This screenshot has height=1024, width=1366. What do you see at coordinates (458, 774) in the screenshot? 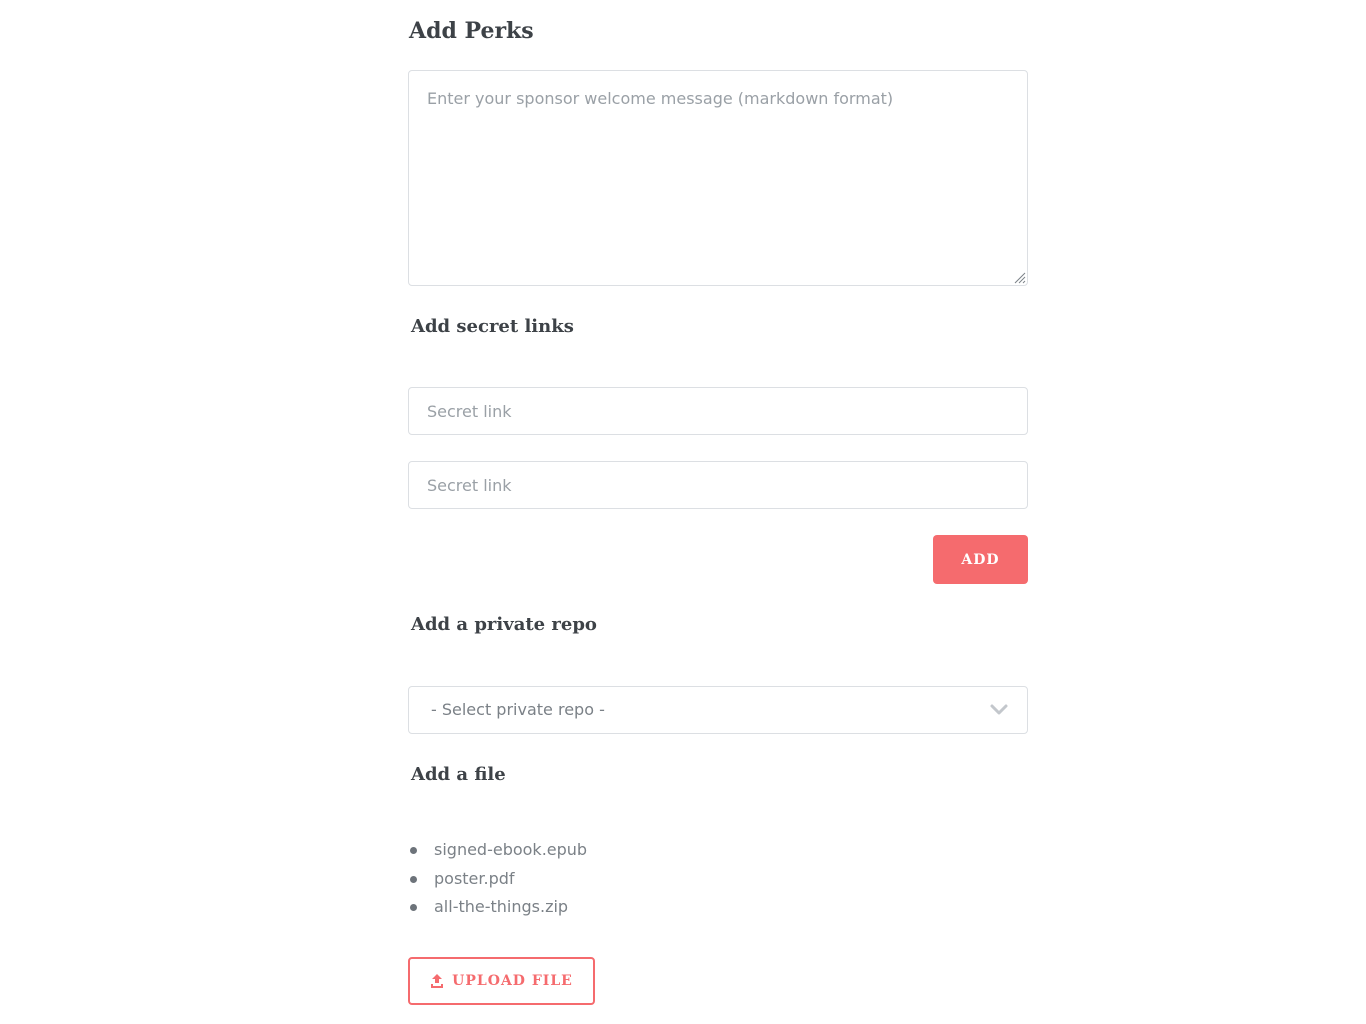
I see `file-title: Add a file` at bounding box center [458, 774].